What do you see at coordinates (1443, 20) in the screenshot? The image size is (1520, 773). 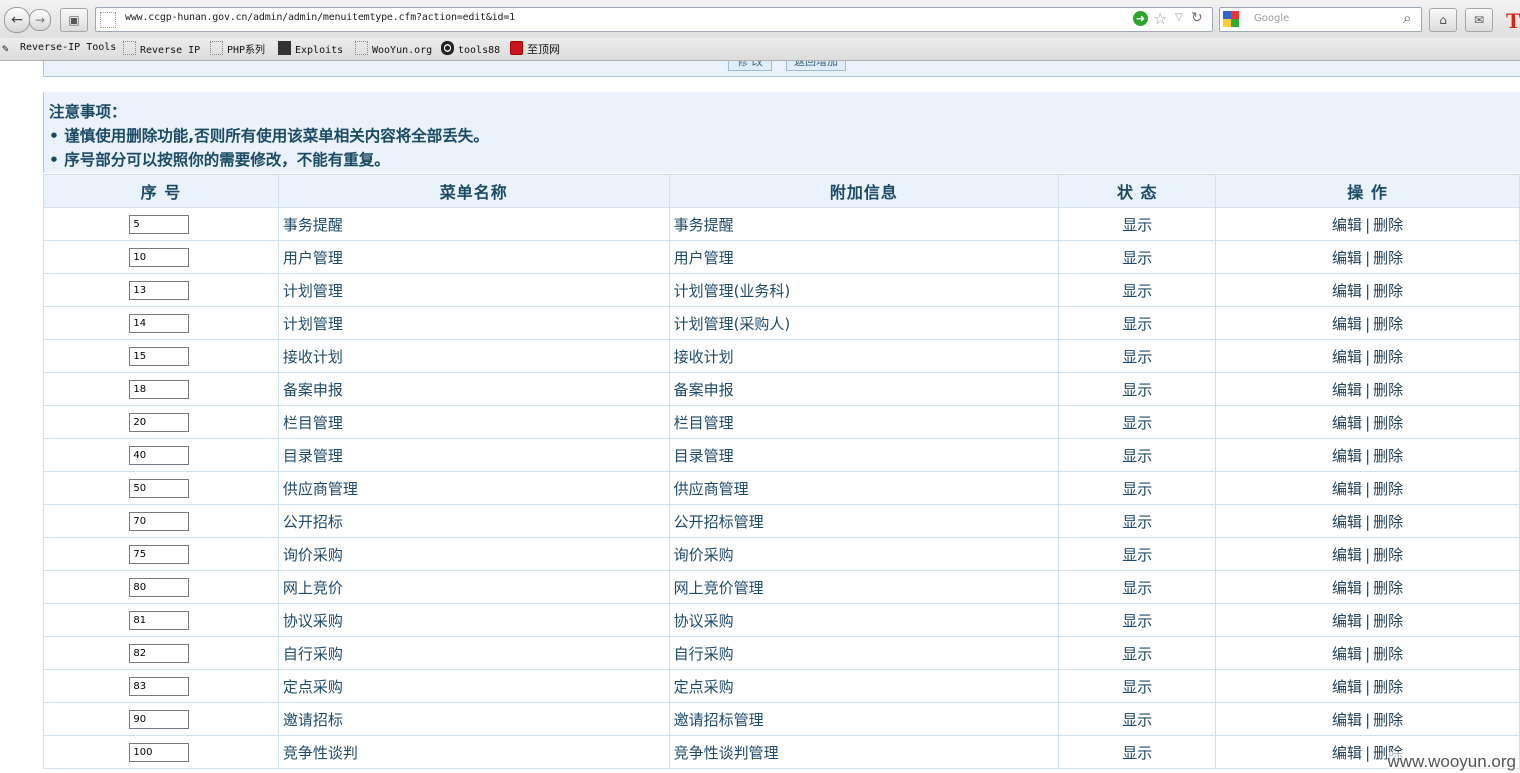 I see `home-icon: ⌂` at bounding box center [1443, 20].